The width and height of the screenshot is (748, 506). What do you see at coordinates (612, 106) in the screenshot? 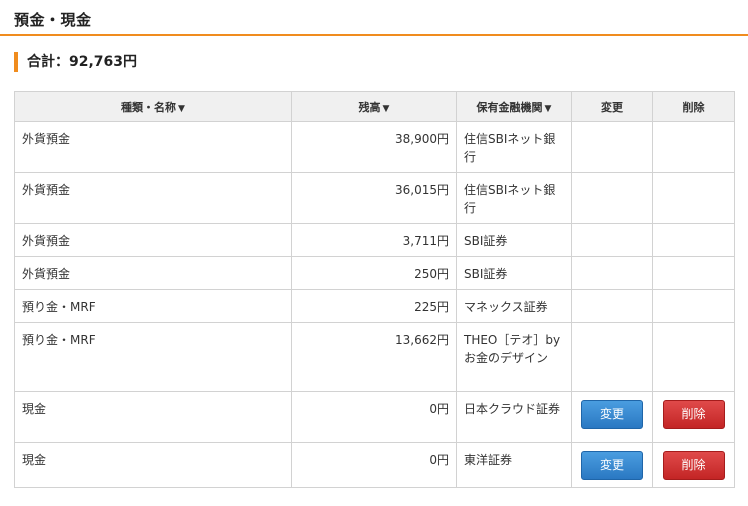
I see `header-edit: 変更` at bounding box center [612, 106].